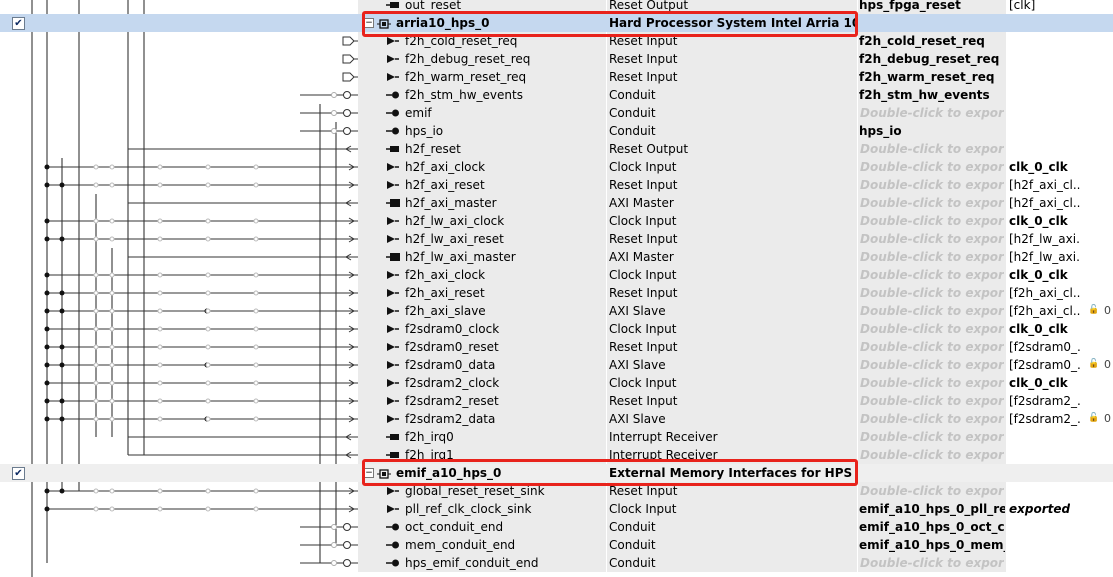 This screenshot has width=1113, height=577. Describe the element at coordinates (932, 77) in the screenshot. I see `export-name: f2h_warm_reset_req` at that location.